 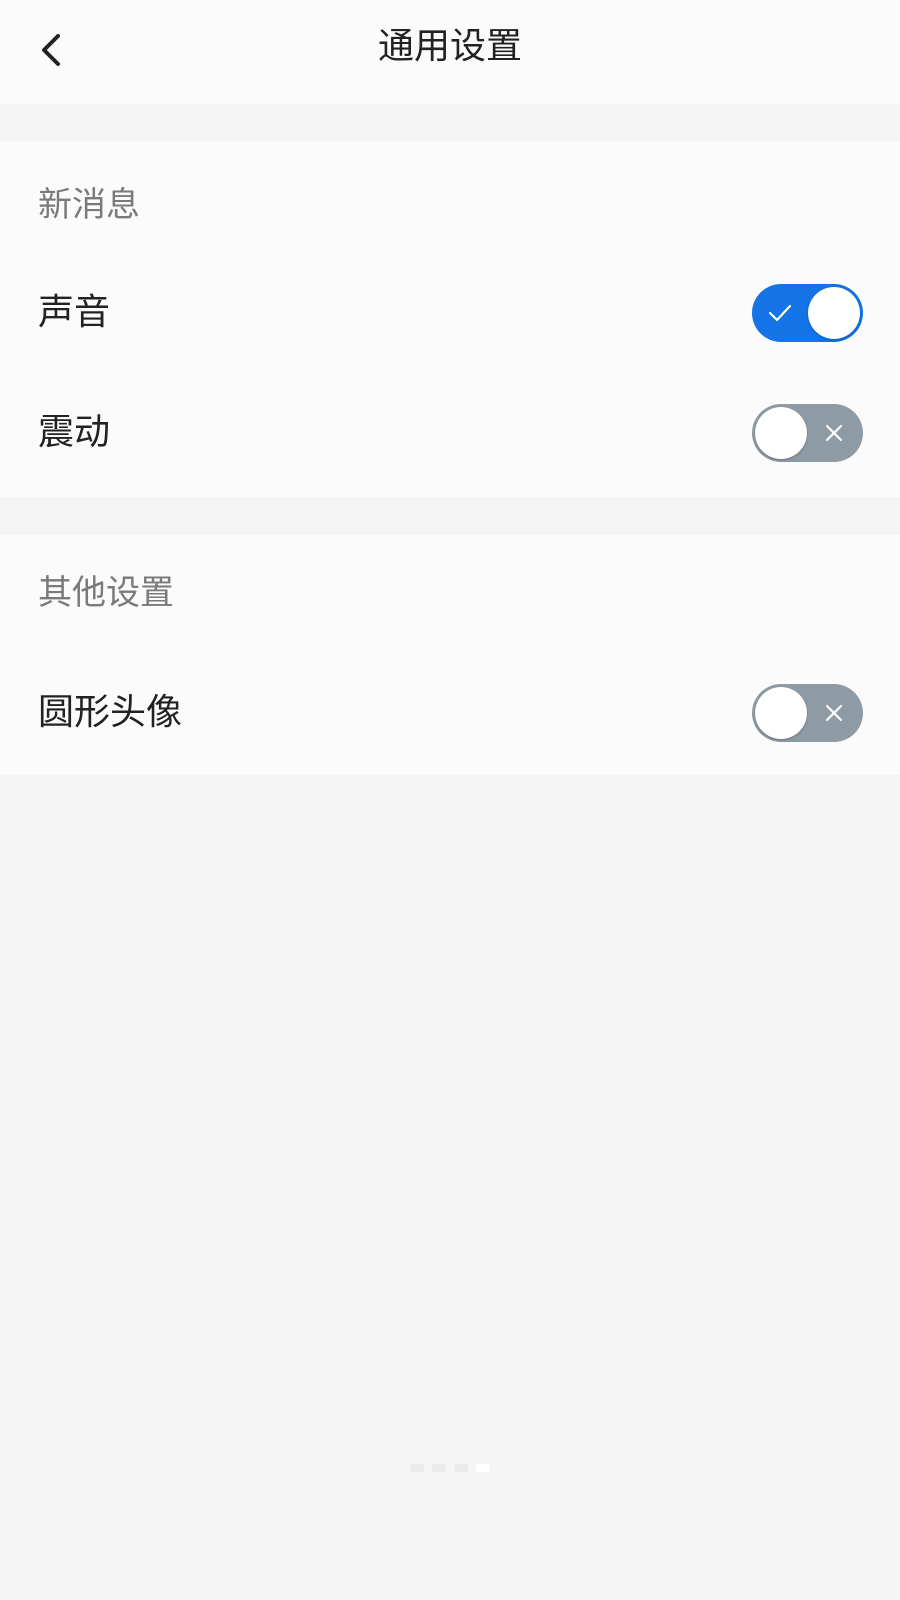 I want to click on page-title: 通用设置, so click(x=449, y=46).